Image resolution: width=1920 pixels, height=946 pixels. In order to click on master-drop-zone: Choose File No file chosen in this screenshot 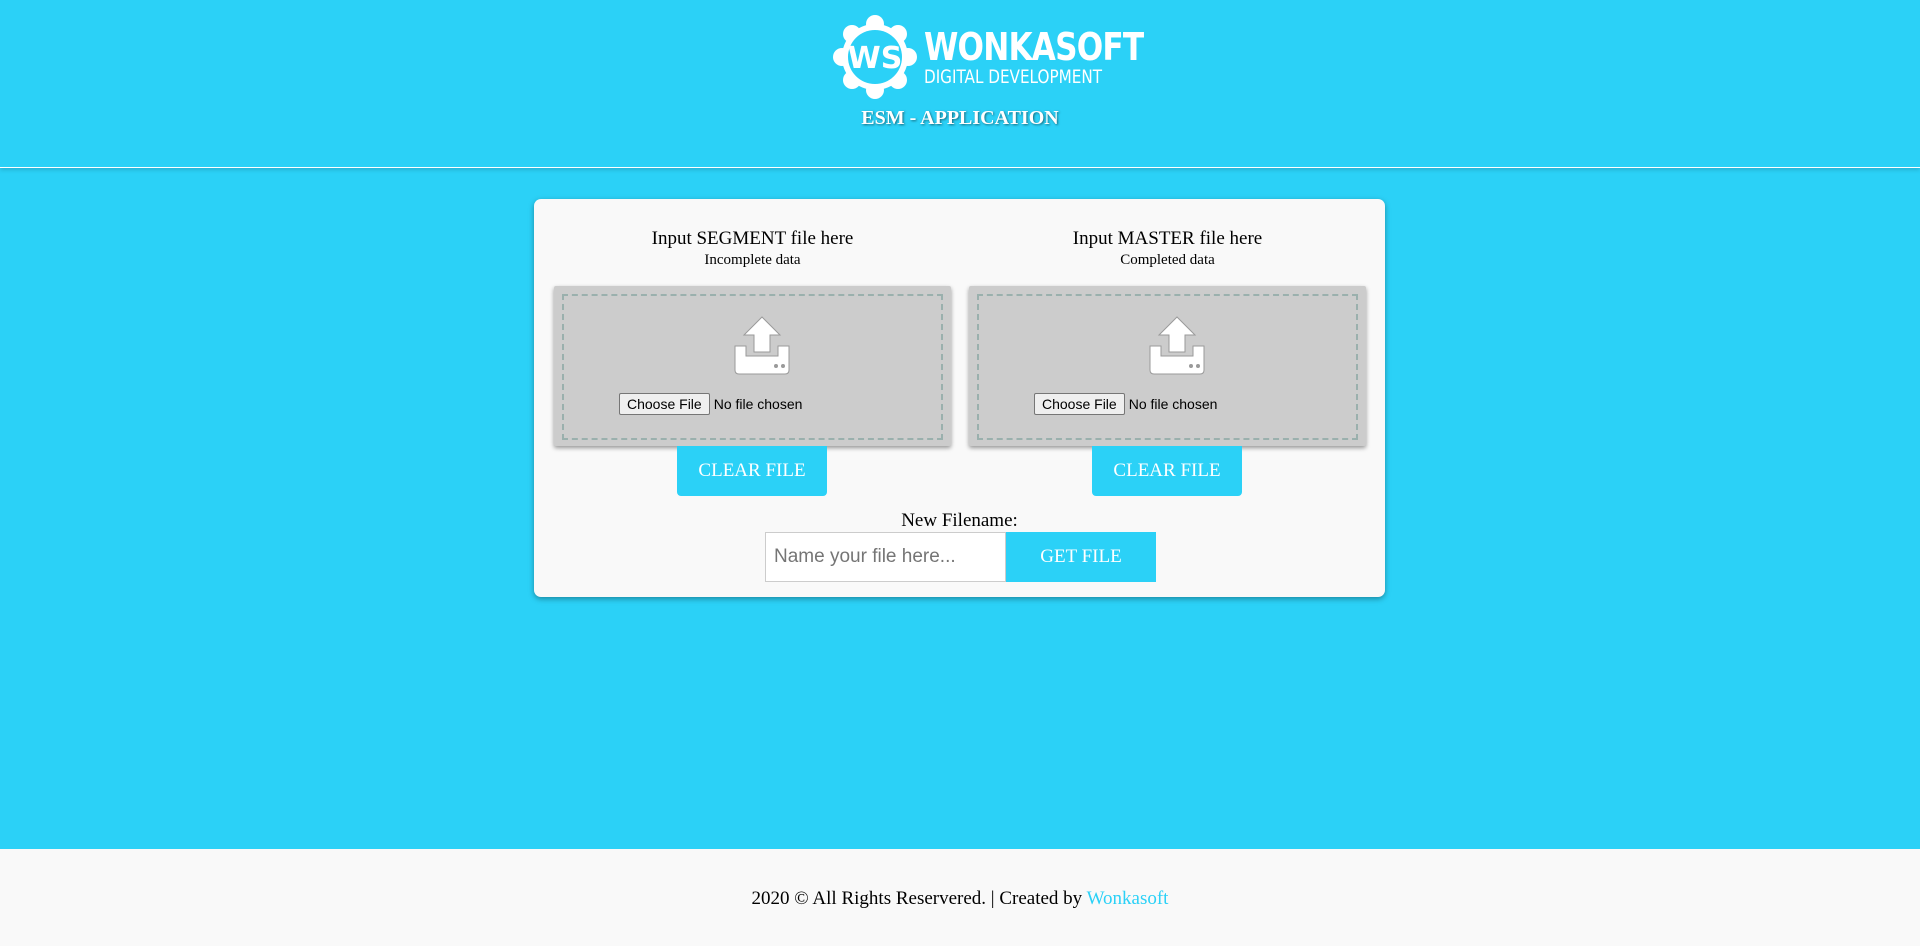, I will do `click(1167, 366)`.